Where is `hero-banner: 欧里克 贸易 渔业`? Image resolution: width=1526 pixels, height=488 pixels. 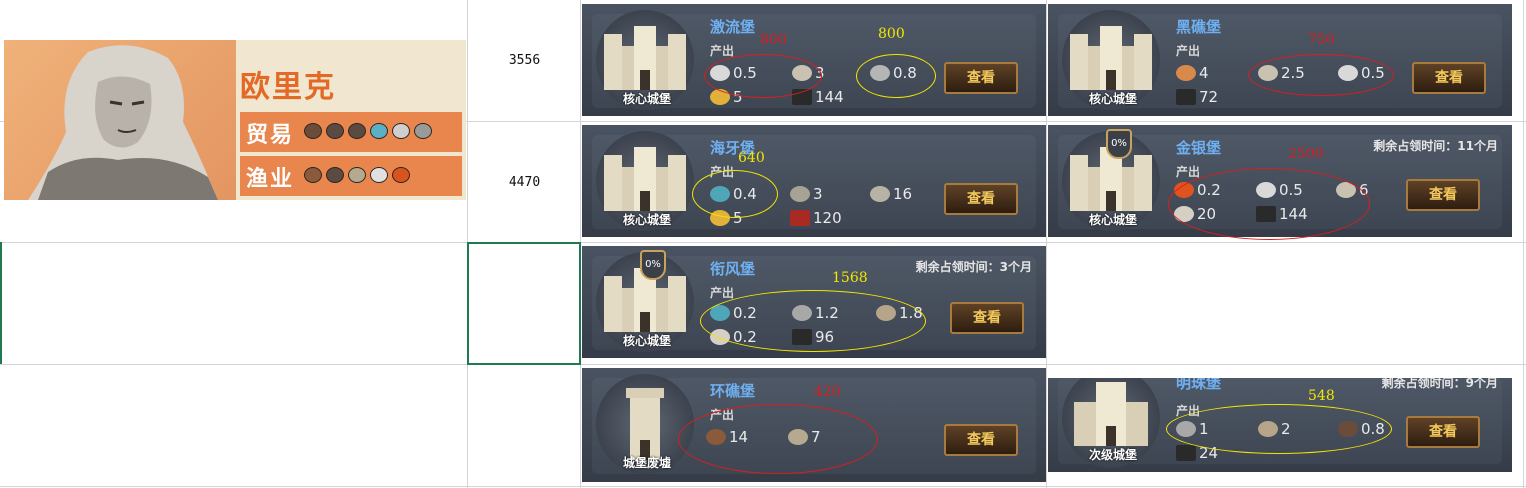 hero-banner: 欧里克 贸易 渔业 is located at coordinates (235, 120).